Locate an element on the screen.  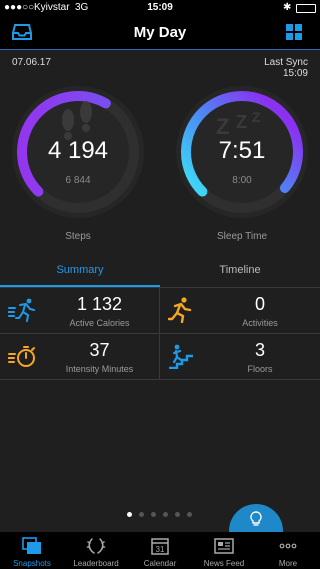
intensity-minutes-label: Intensity Minutes is located at coordinates (99, 369).